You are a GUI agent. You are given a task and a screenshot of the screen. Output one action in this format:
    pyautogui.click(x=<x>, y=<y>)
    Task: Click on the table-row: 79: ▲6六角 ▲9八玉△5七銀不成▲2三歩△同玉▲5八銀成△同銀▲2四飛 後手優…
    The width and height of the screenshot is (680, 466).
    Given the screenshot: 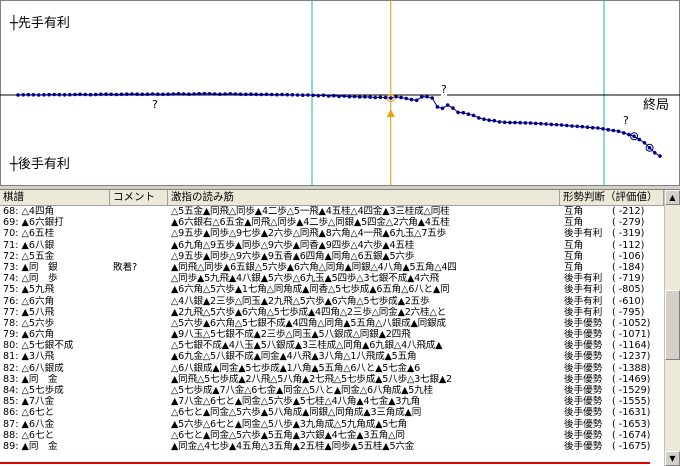 What is the action you would take?
    pyautogui.click(x=332, y=334)
    